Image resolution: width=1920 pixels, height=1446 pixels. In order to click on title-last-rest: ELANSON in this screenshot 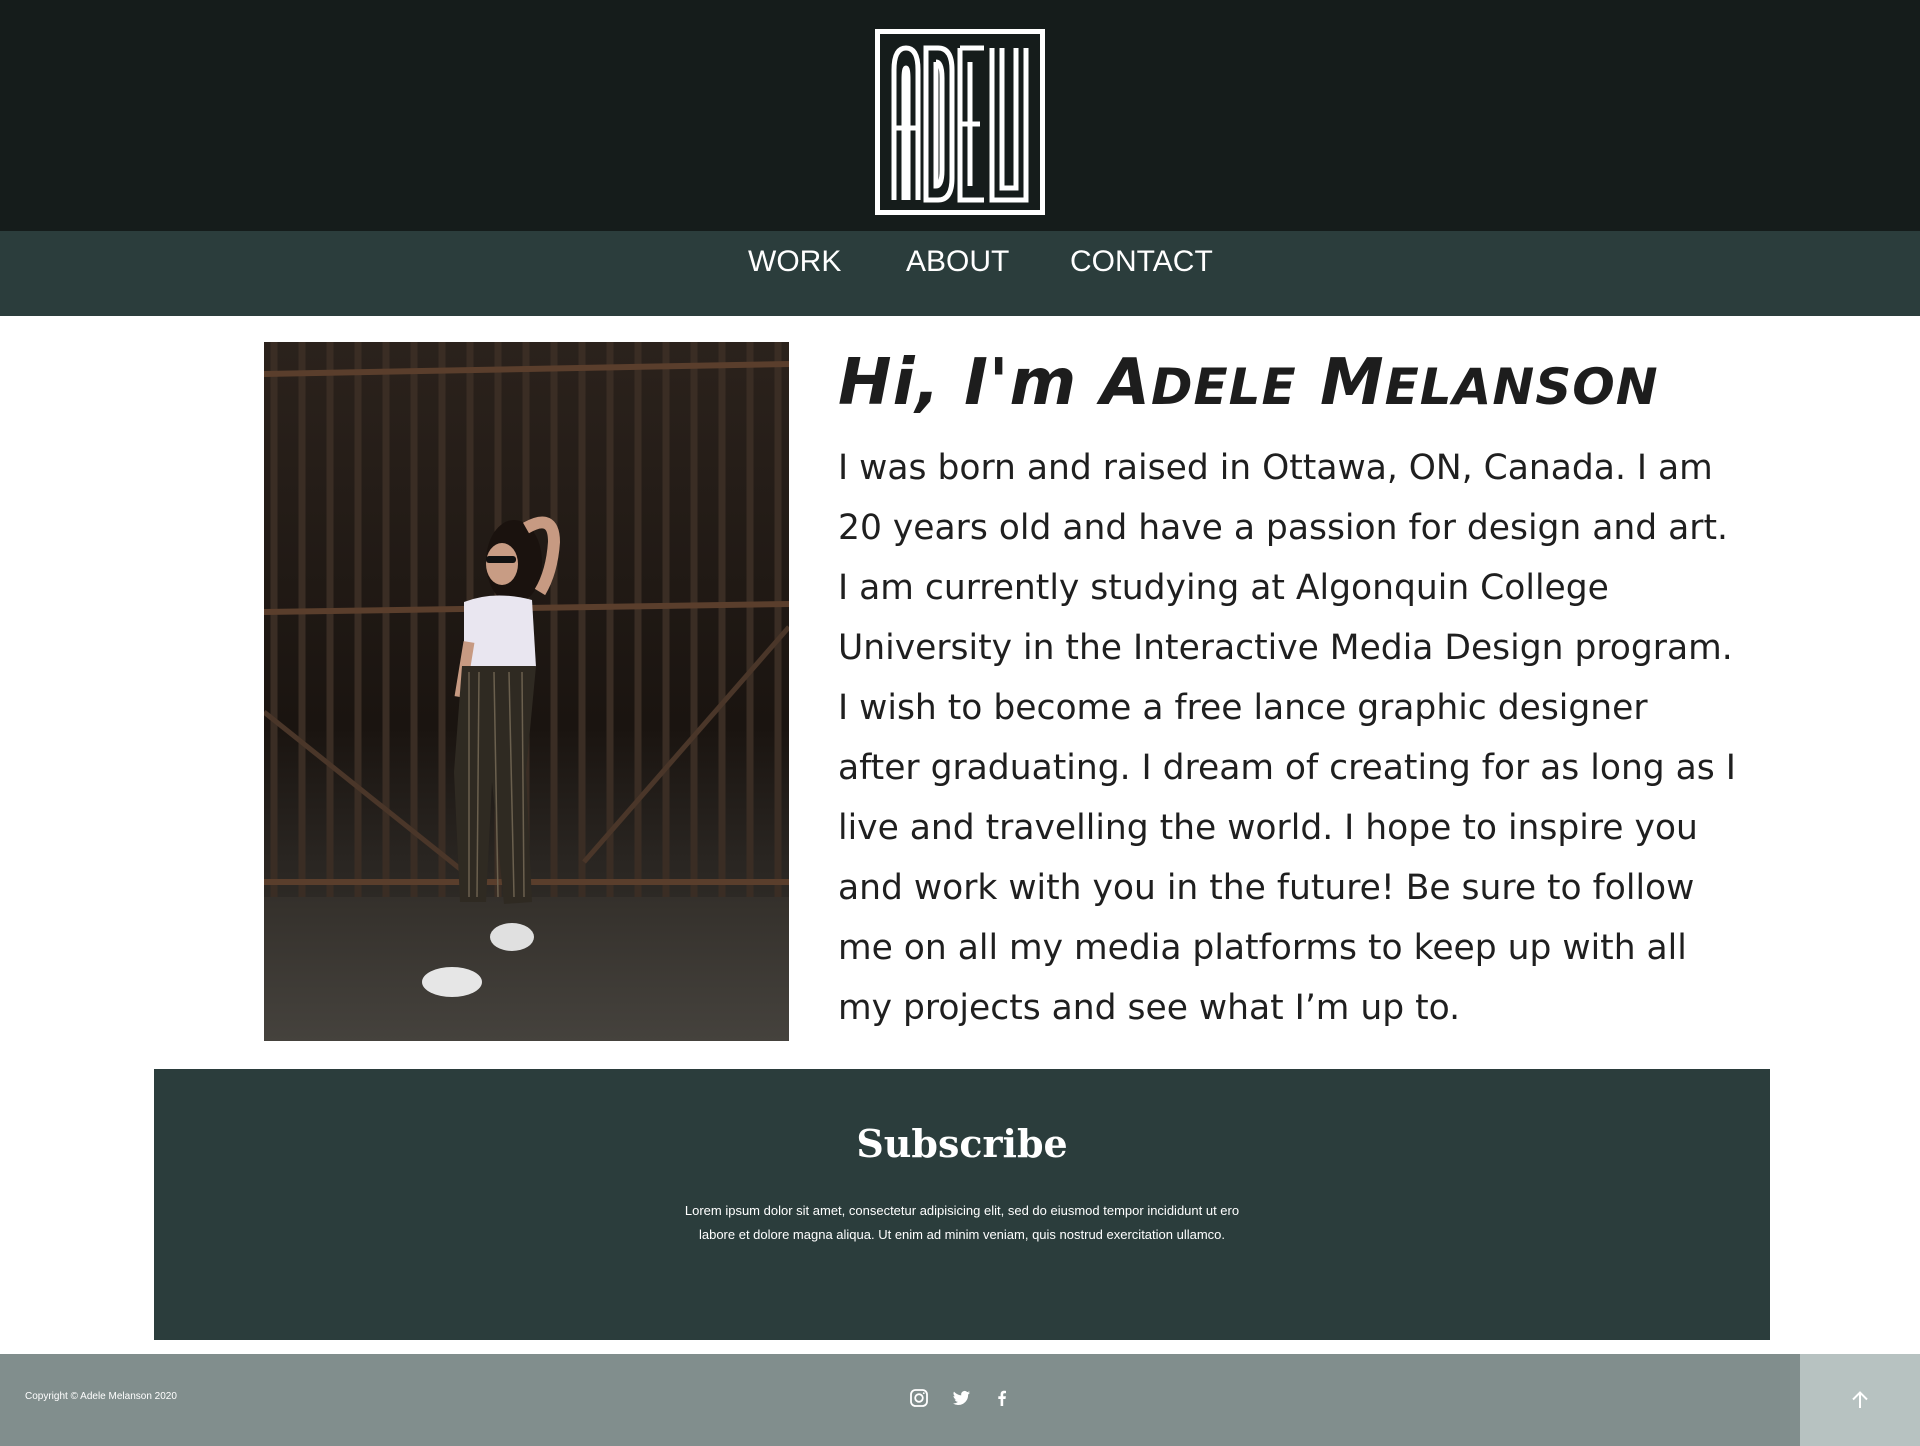, I will do `click(1521, 387)`.